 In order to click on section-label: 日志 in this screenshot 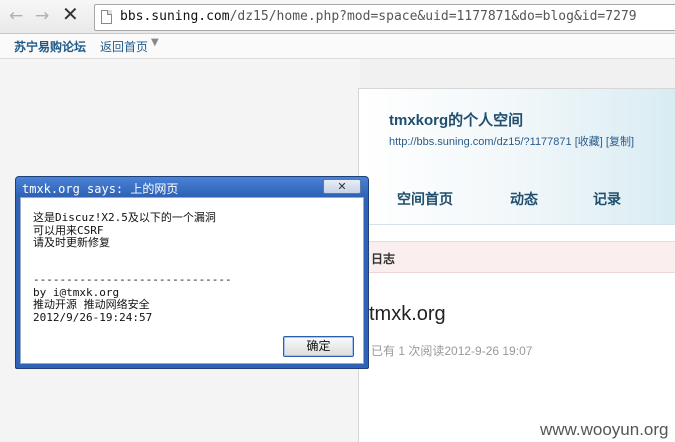, I will do `click(383, 259)`.